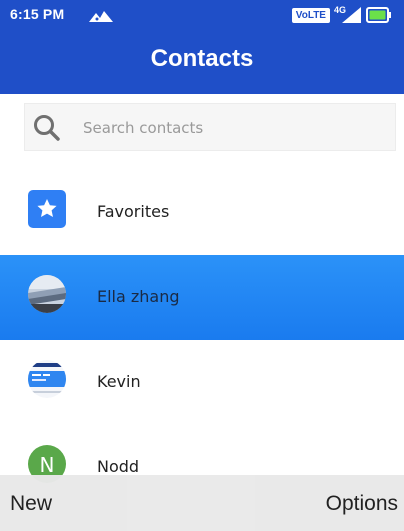 The width and height of the screenshot is (404, 531). I want to click on network-type-label: 4G, so click(339, 10).